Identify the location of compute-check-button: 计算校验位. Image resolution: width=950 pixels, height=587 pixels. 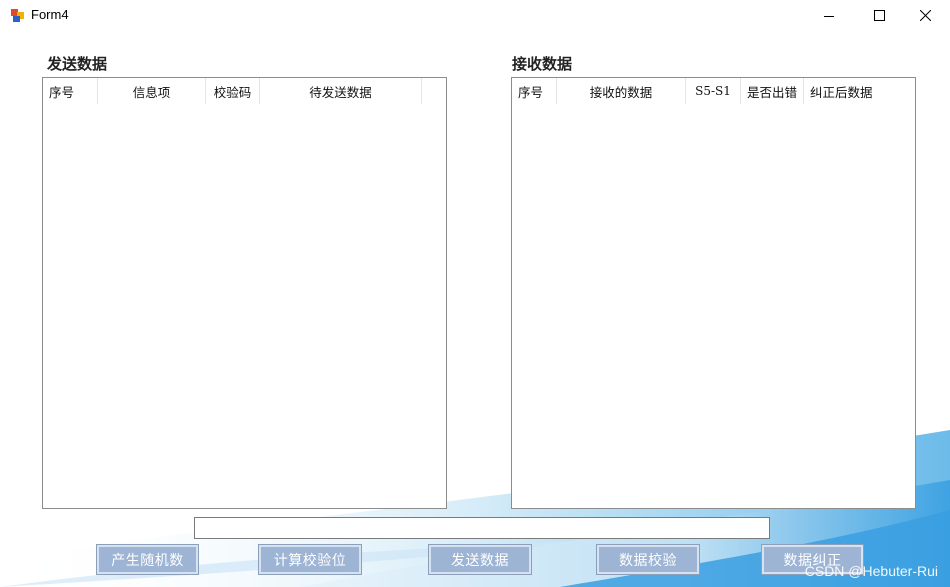
(310, 559).